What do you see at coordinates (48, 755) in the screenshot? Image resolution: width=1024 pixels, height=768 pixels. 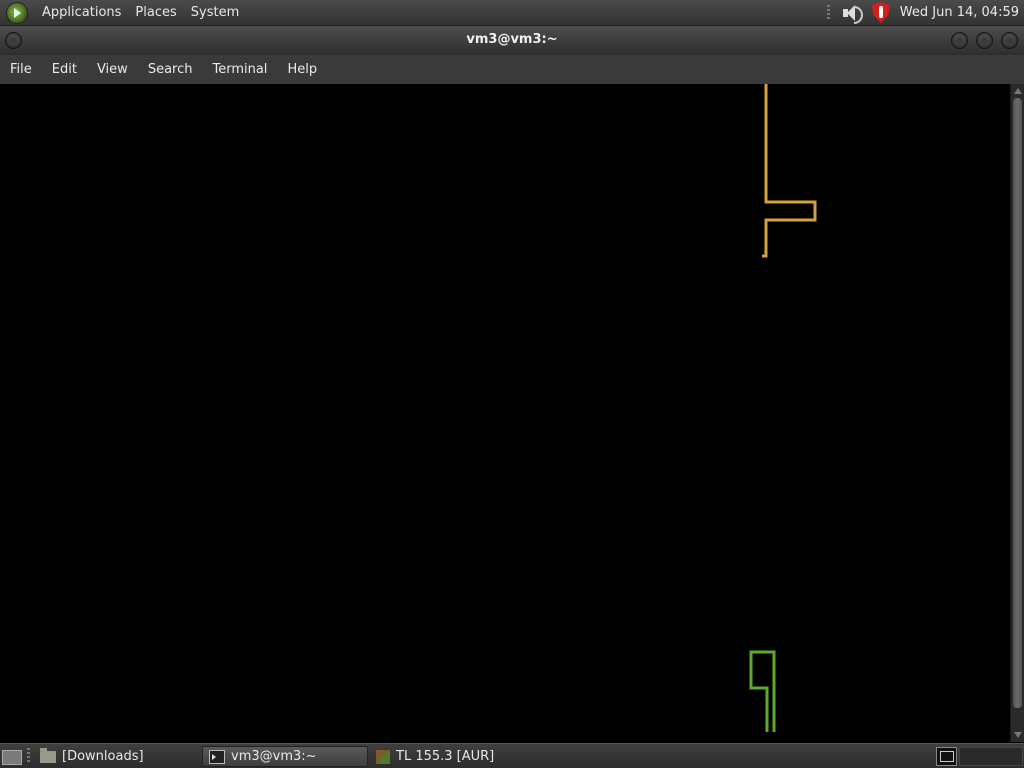 I see `folder-icon` at bounding box center [48, 755].